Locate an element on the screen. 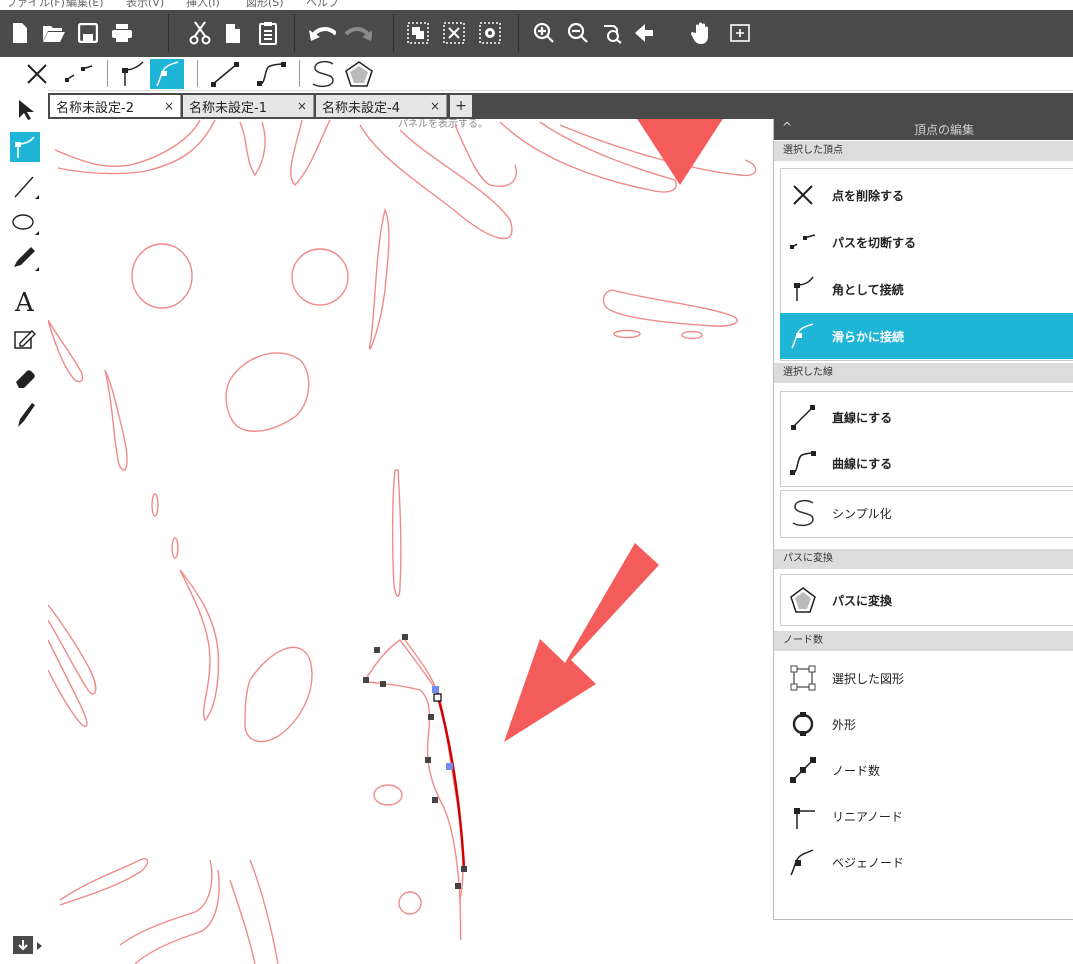 The width and height of the screenshot is (1073, 964). expand-arrow-icon is located at coordinates (39, 946).